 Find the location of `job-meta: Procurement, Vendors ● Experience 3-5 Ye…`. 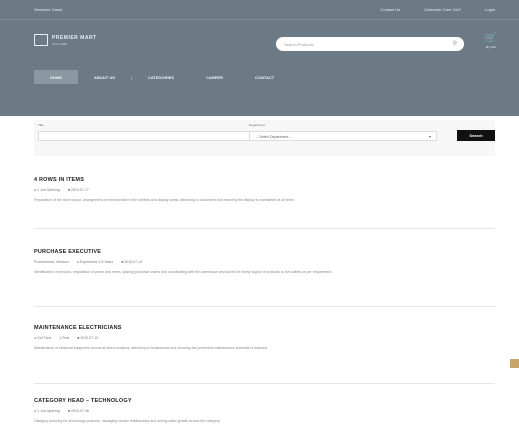

job-meta: Procurement, Vendors ● Experience 3-5 Ye… is located at coordinates (264, 262).